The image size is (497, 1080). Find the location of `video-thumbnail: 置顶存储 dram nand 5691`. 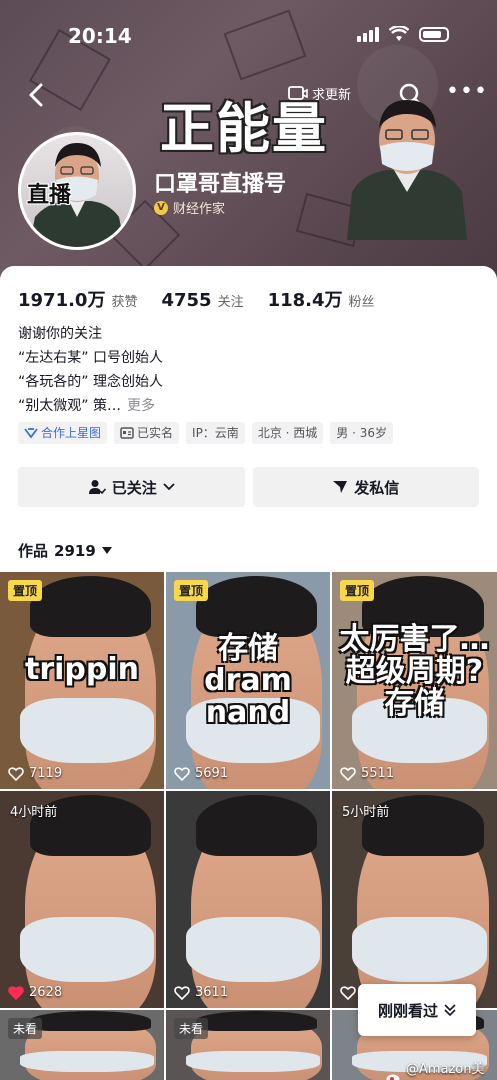

video-thumbnail: 置顶存储 dram nand 5691 is located at coordinates (248, 680).